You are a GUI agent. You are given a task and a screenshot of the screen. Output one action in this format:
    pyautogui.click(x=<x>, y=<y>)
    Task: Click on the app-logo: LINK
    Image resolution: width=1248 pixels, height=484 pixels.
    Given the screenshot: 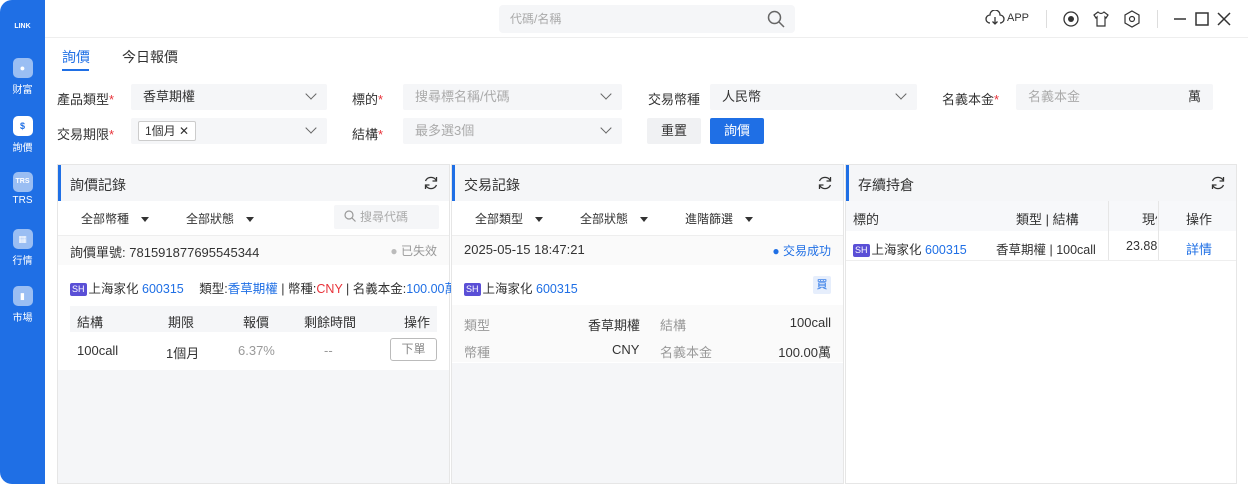 What is the action you would take?
    pyautogui.click(x=22, y=26)
    